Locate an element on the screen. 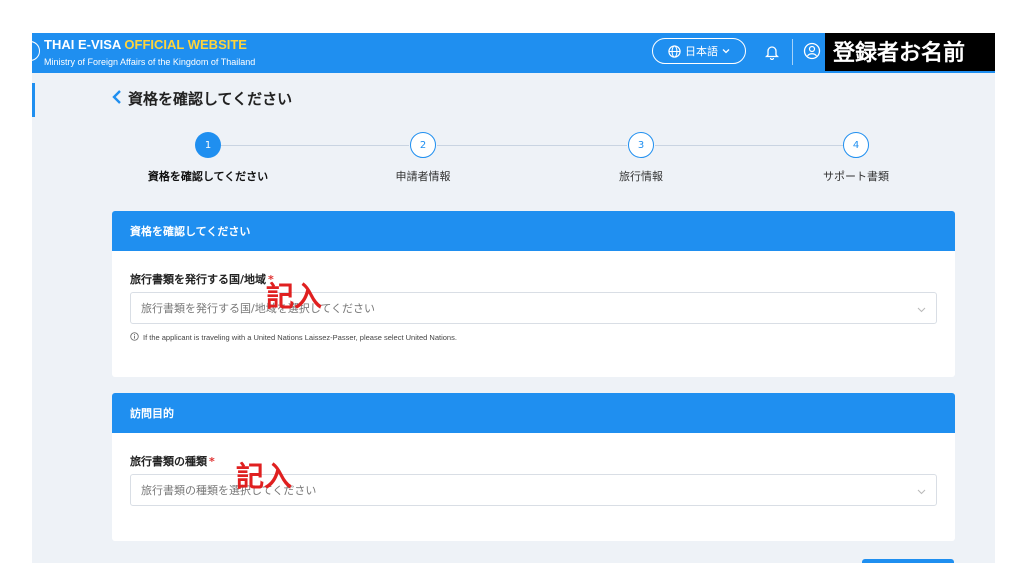  card-header: 訪問目的 is located at coordinates (533, 413).